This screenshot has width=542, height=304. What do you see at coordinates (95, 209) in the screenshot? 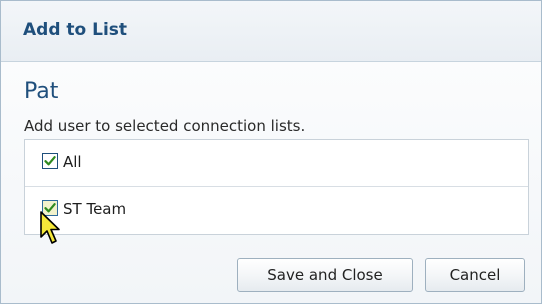
I see `list-item-label: ST Team` at bounding box center [95, 209].